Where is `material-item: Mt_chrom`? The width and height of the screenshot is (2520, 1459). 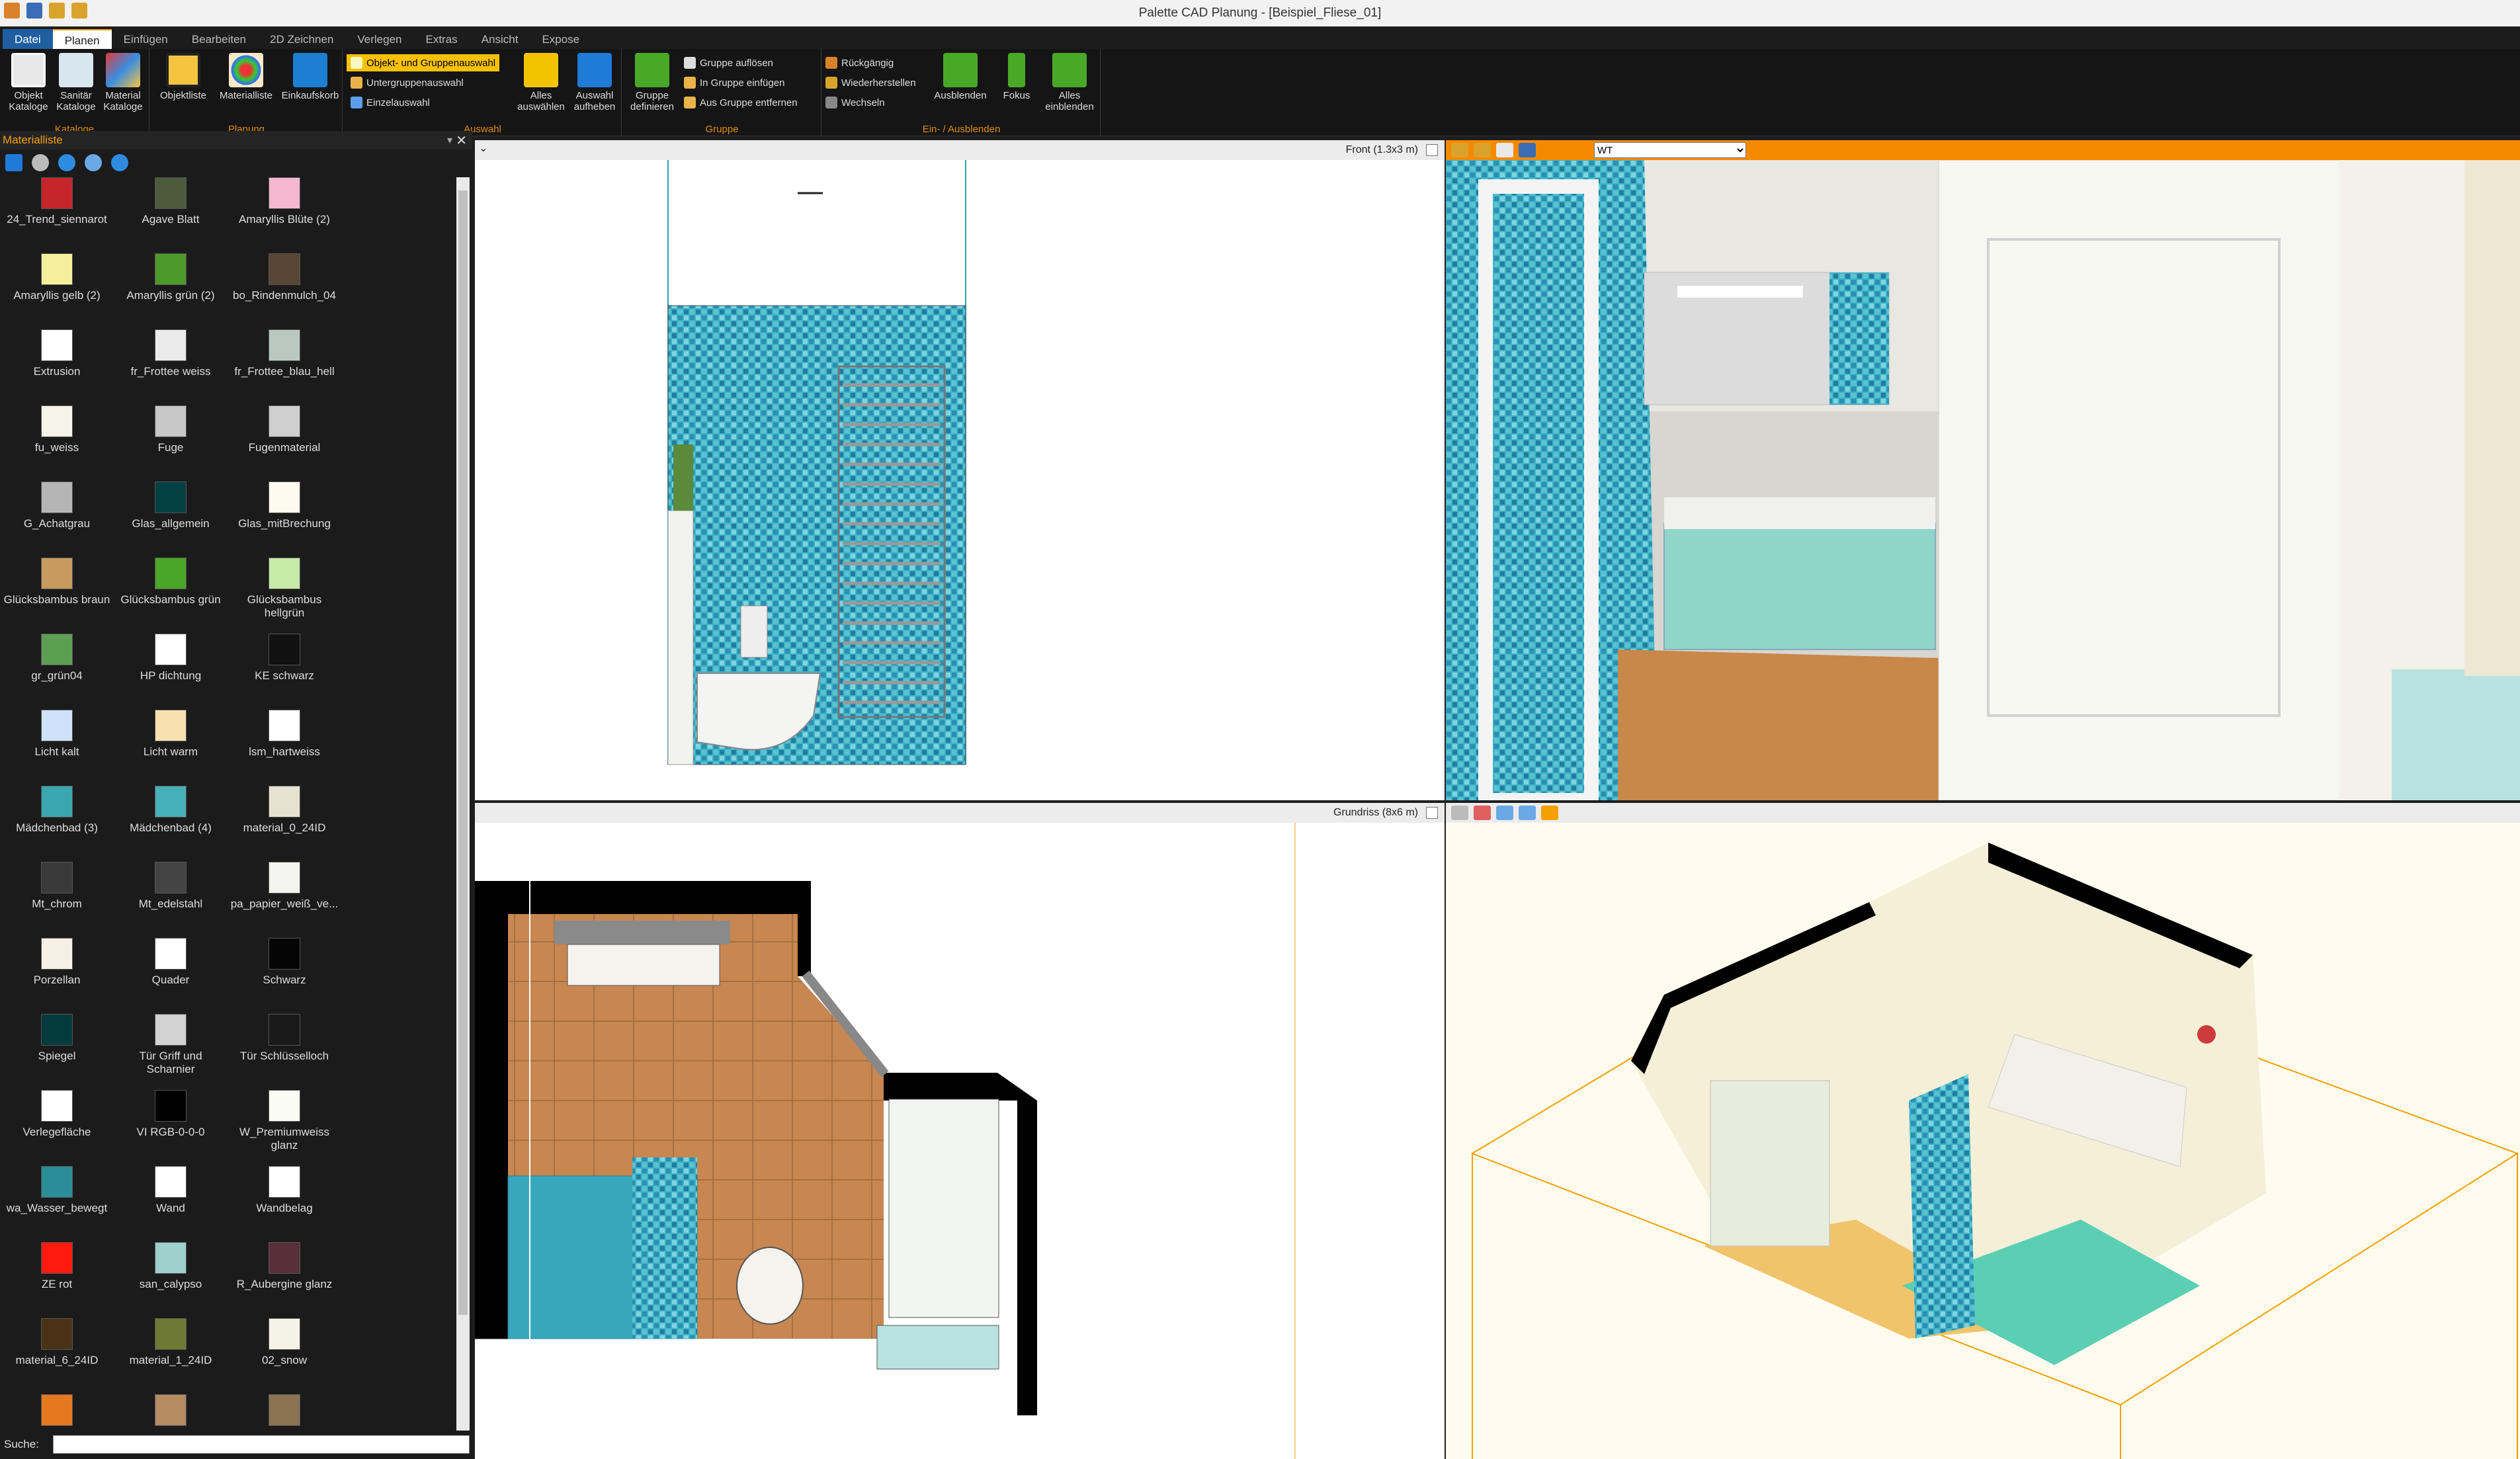
material-item: Mt_chrom is located at coordinates (57, 886).